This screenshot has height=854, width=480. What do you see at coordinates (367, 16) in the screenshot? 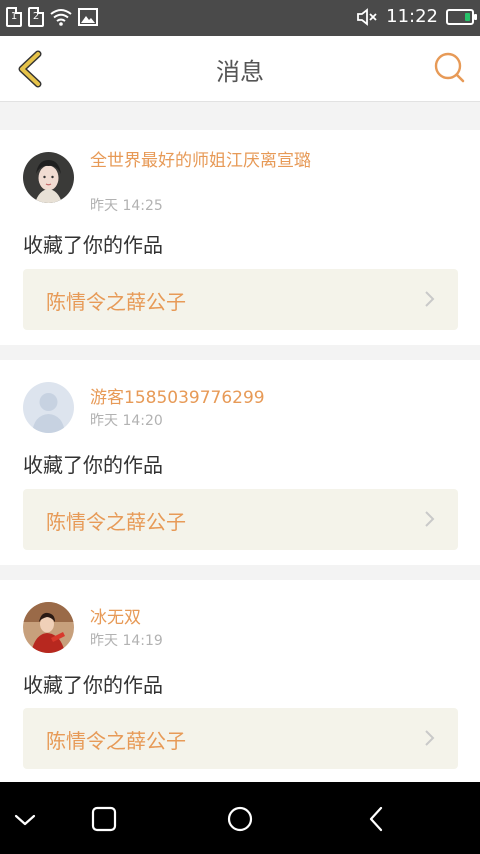
I see `mute-icon` at bounding box center [367, 16].